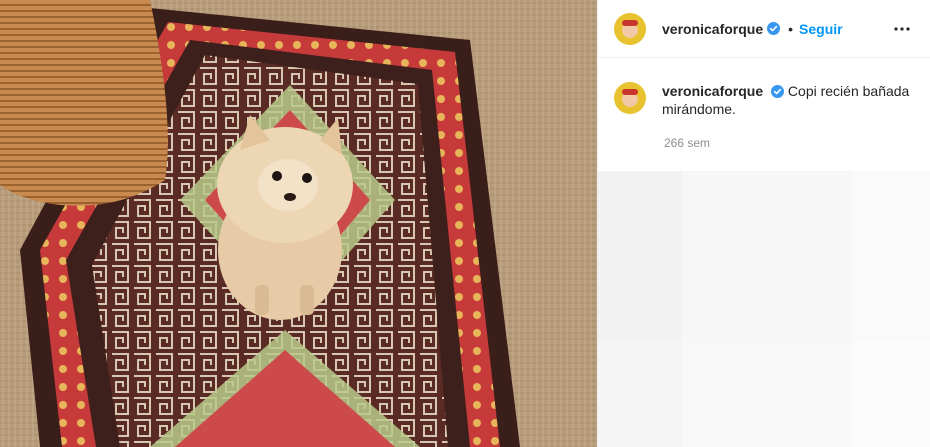 The image size is (930, 447). What do you see at coordinates (902, 29) in the screenshot?
I see `more-options-icon` at bounding box center [902, 29].